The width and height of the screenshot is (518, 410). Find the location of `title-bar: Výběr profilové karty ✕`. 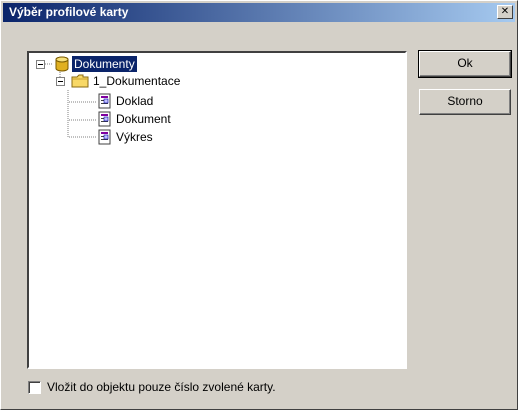

title-bar: Výběr profilové karty ✕ is located at coordinates (259, 12).